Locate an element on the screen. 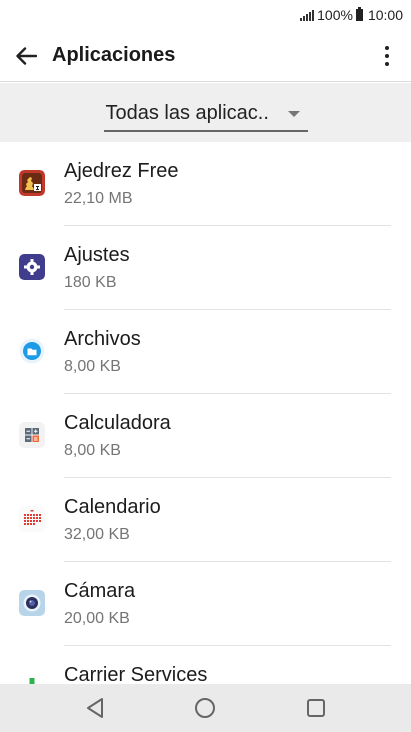  list-item-carrier-services: Carrier Services is located at coordinates (205, 665).